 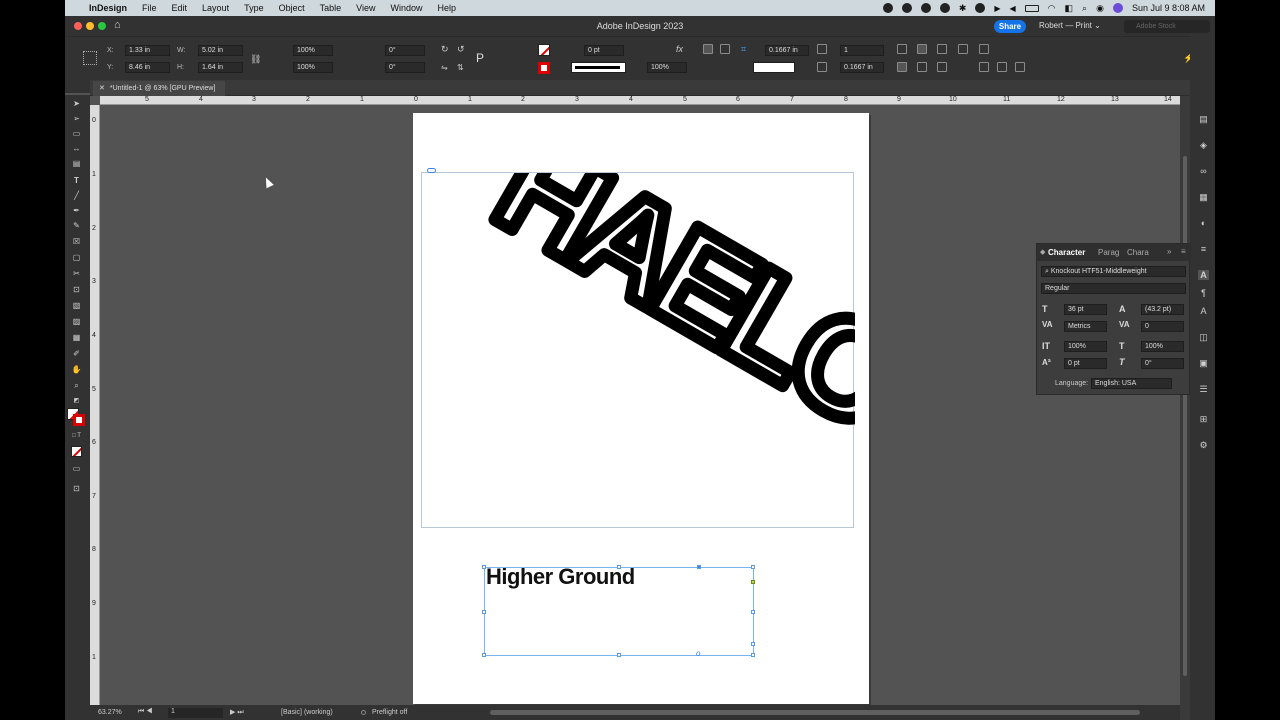 What do you see at coordinates (1168, 8) in the screenshot?
I see `clock: Sun Jul 9 8:08 AM` at bounding box center [1168, 8].